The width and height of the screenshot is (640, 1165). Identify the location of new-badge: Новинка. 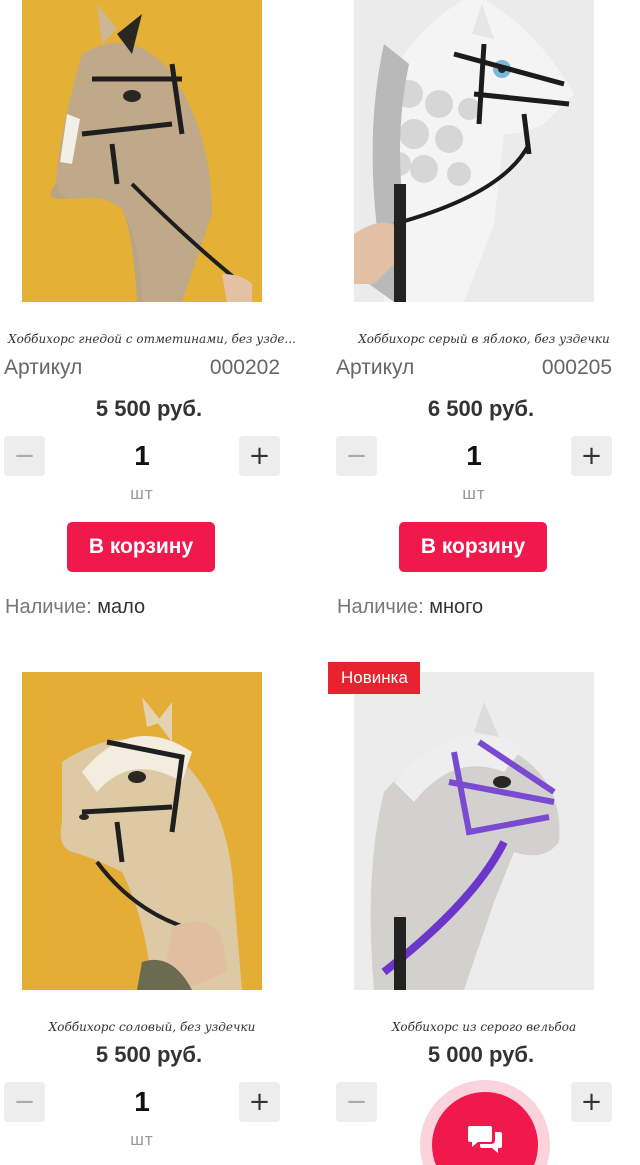
(374, 678).